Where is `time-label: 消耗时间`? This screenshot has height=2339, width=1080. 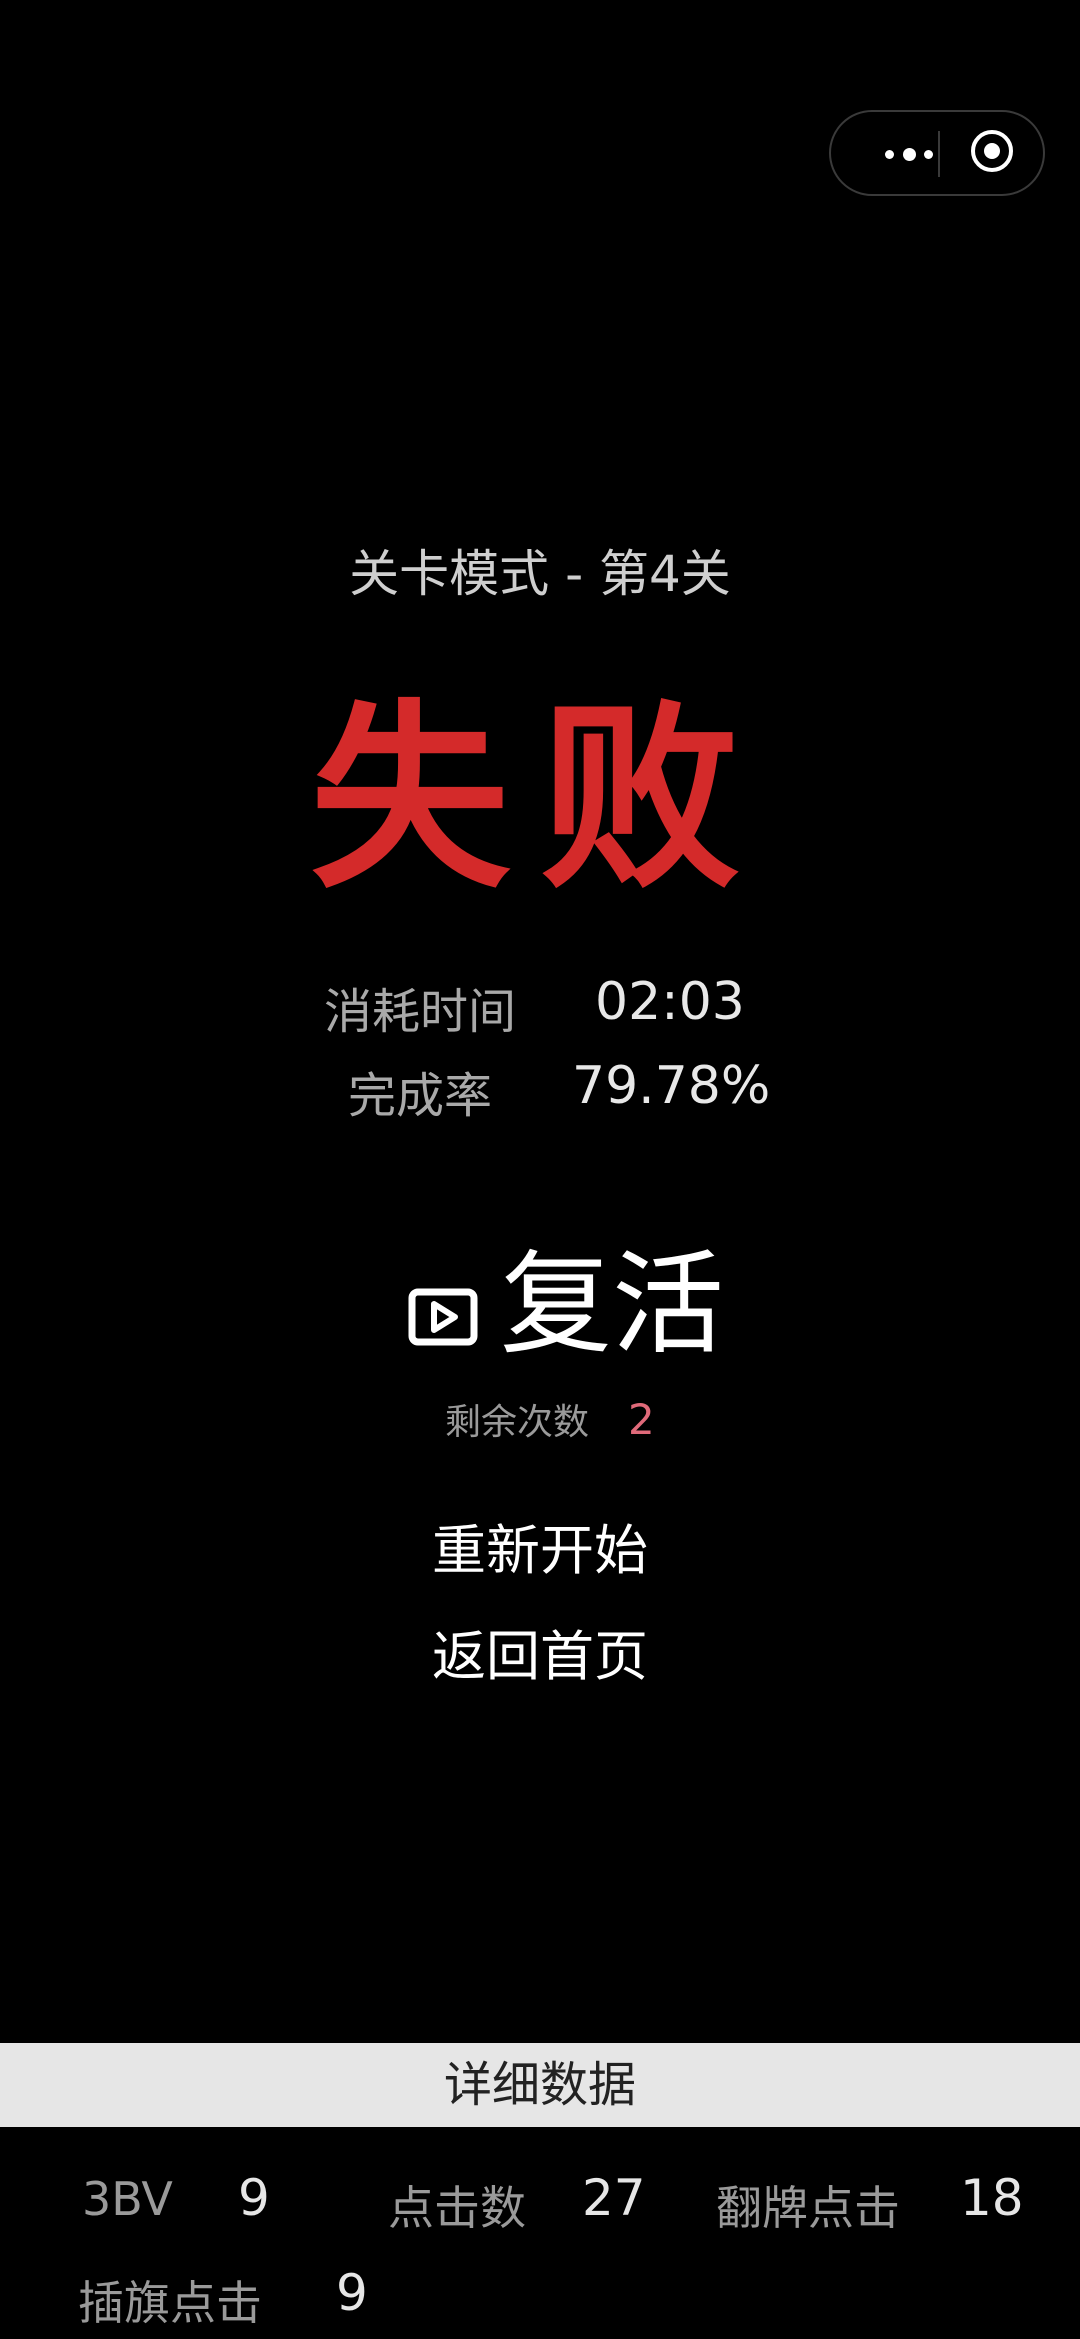
time-label: 消耗时间 is located at coordinates (420, 1012).